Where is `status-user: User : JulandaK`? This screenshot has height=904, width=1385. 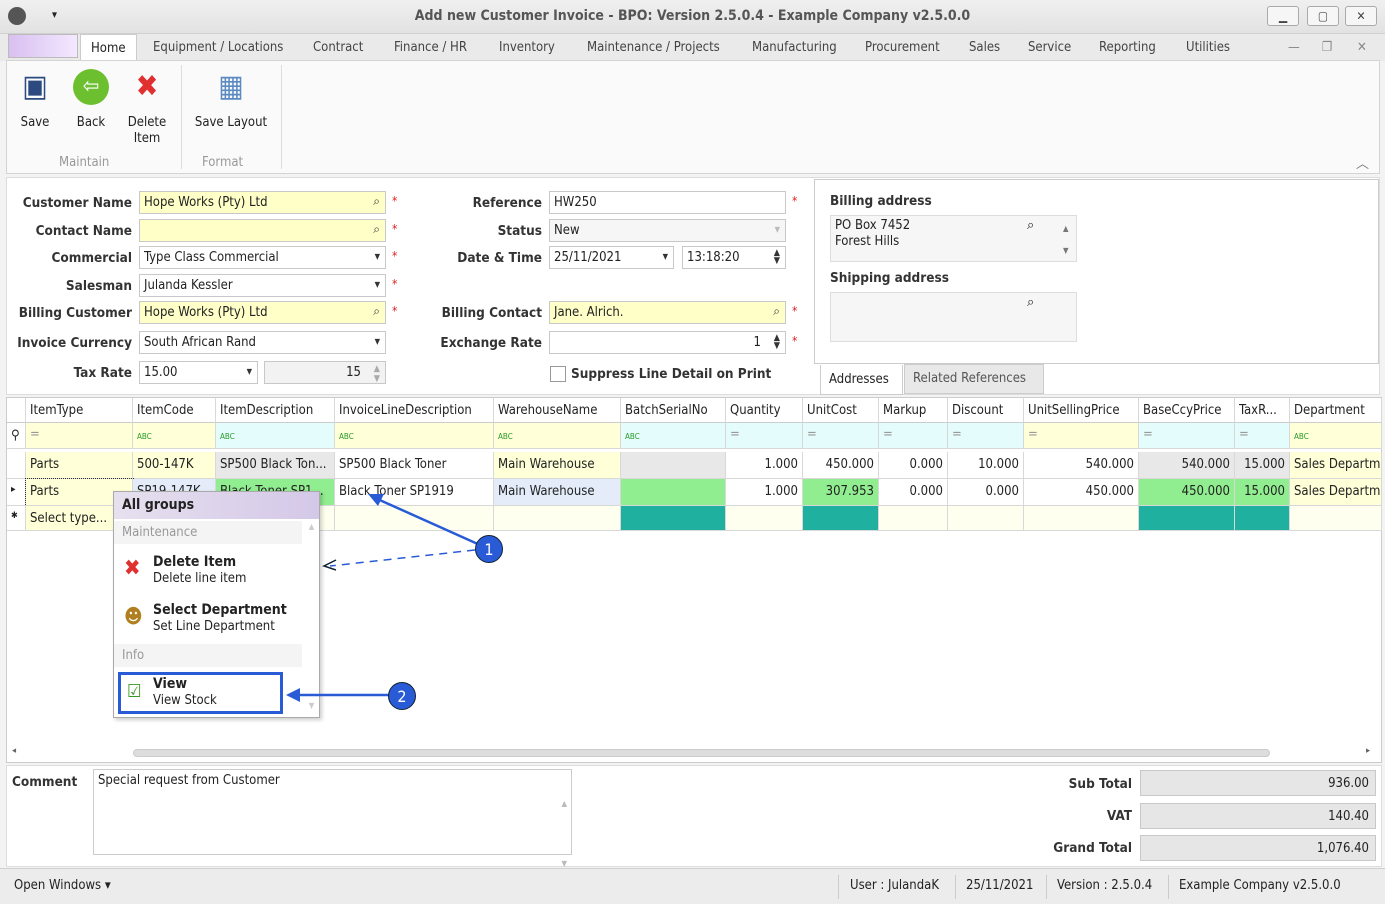 status-user: User : JulandaK is located at coordinates (894, 885).